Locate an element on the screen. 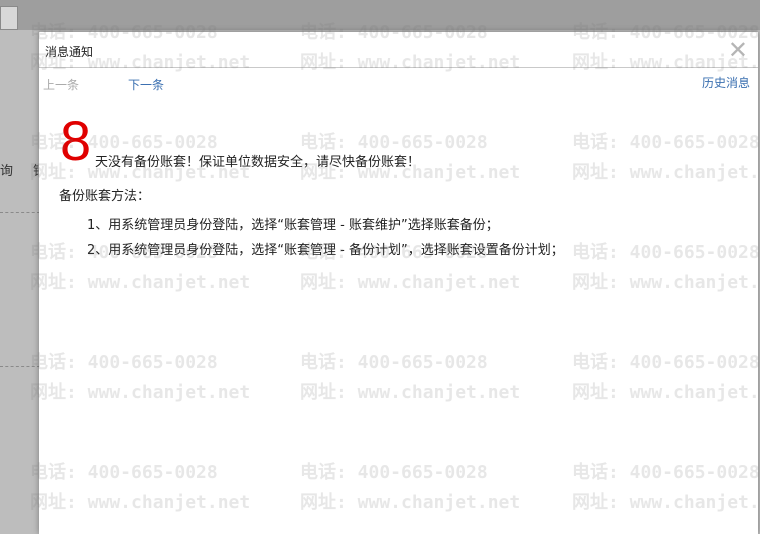 The width and height of the screenshot is (760, 534). method-step: 1、用系统管理员身份登陆，选择“账套管理 - 账套维护”选择账套备份； is located at coordinates (293, 225).